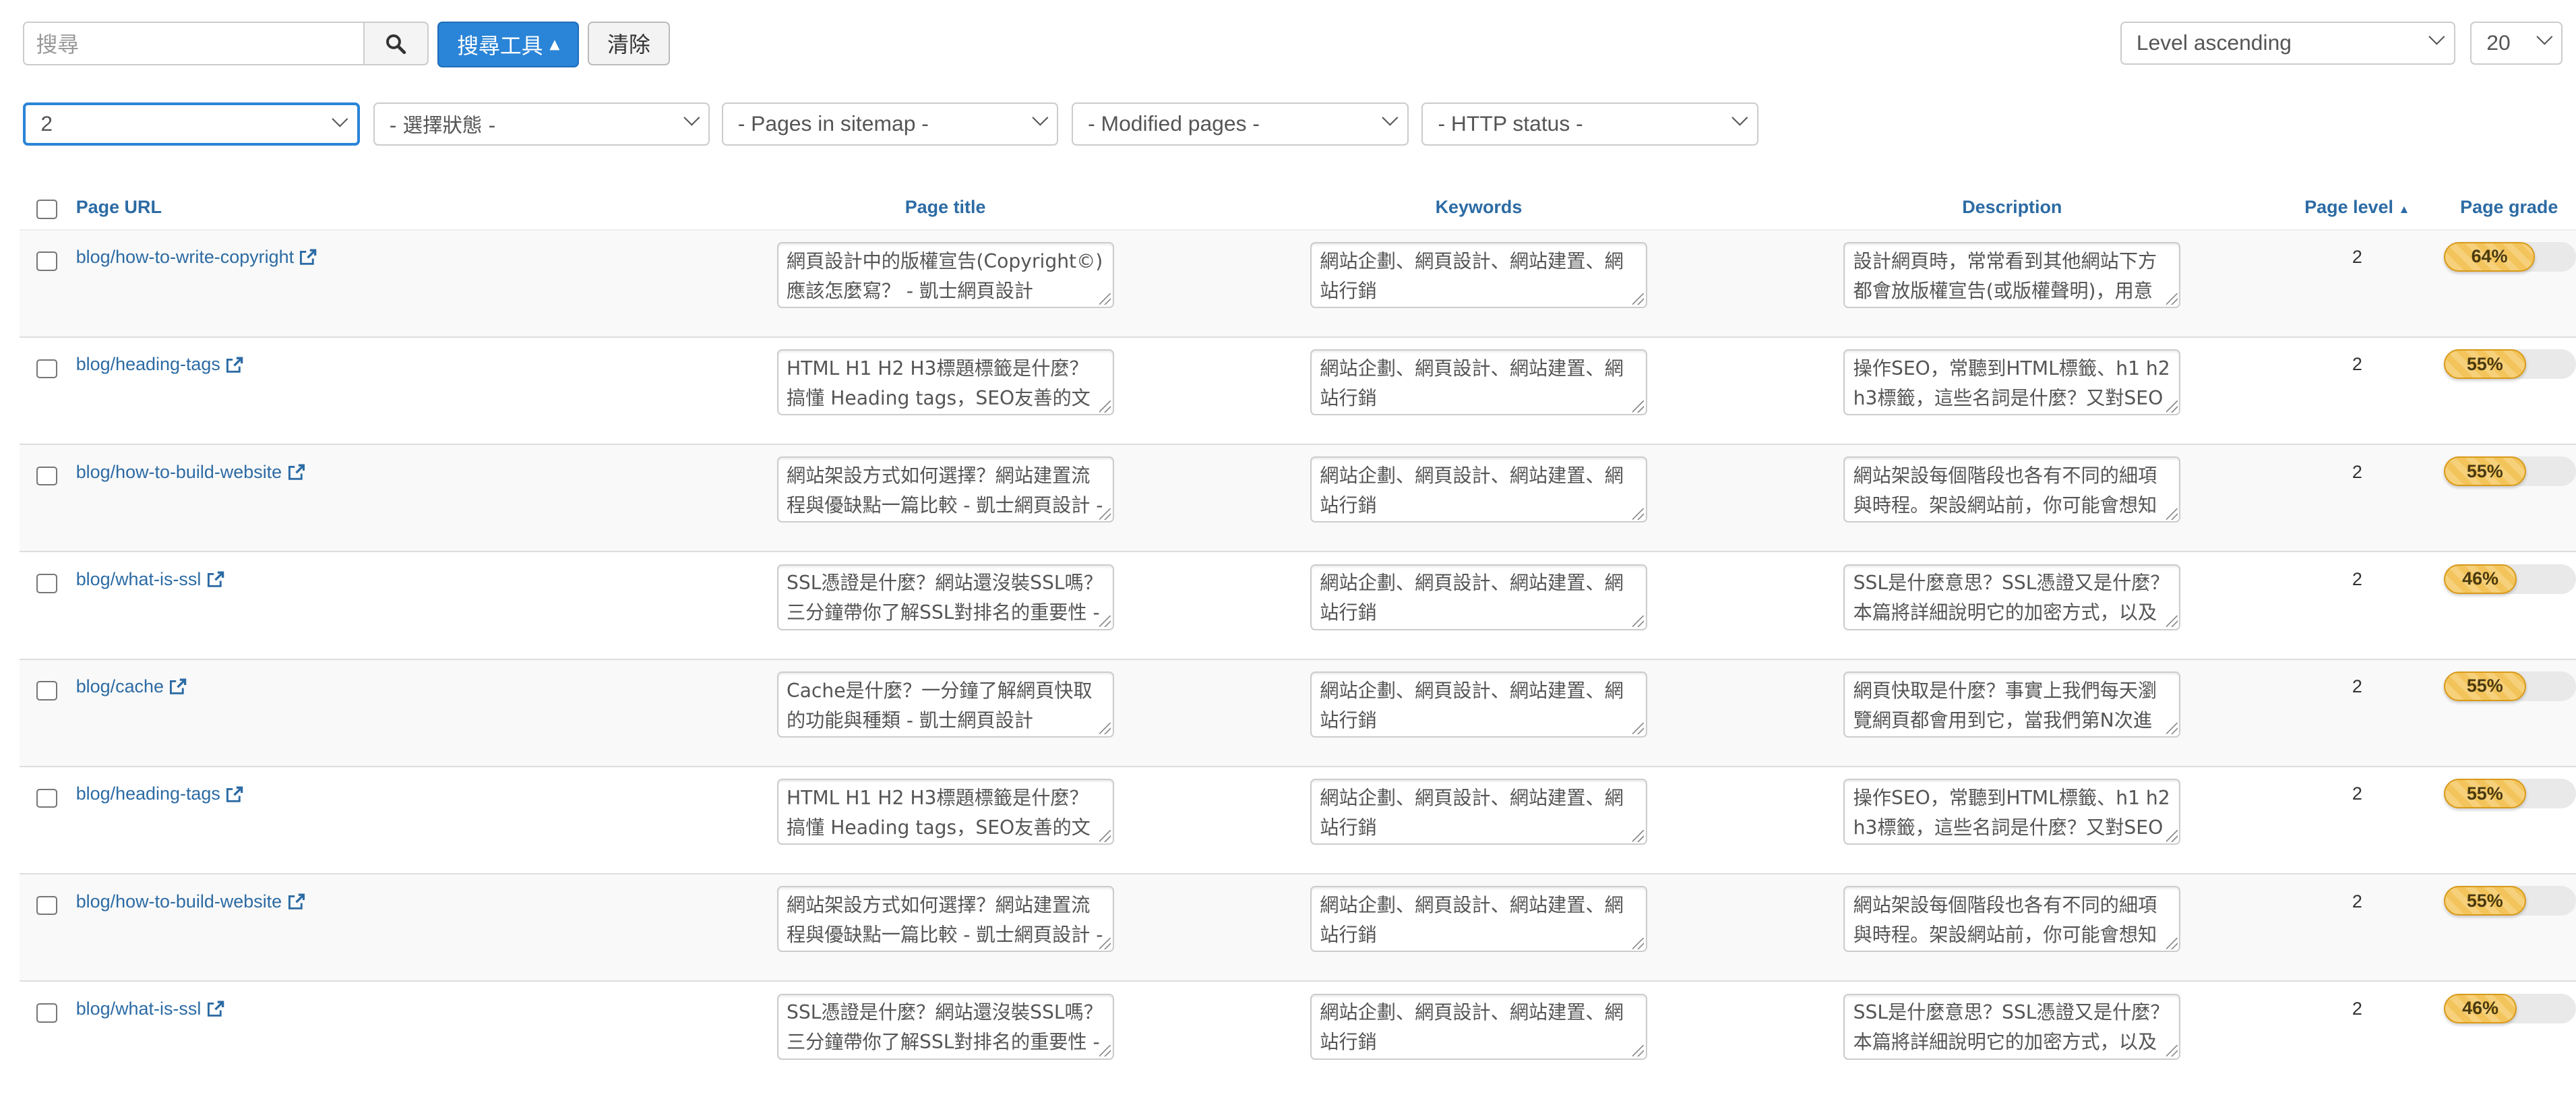 The image size is (2576, 1103). I want to click on page-url-text: blog/how-to-build-website, so click(179, 901).